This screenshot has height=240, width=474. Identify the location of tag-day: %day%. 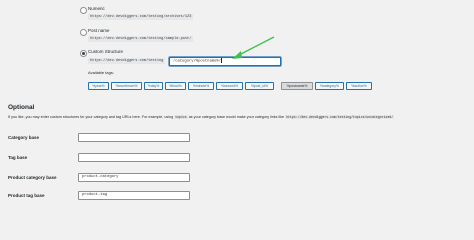
(153, 86).